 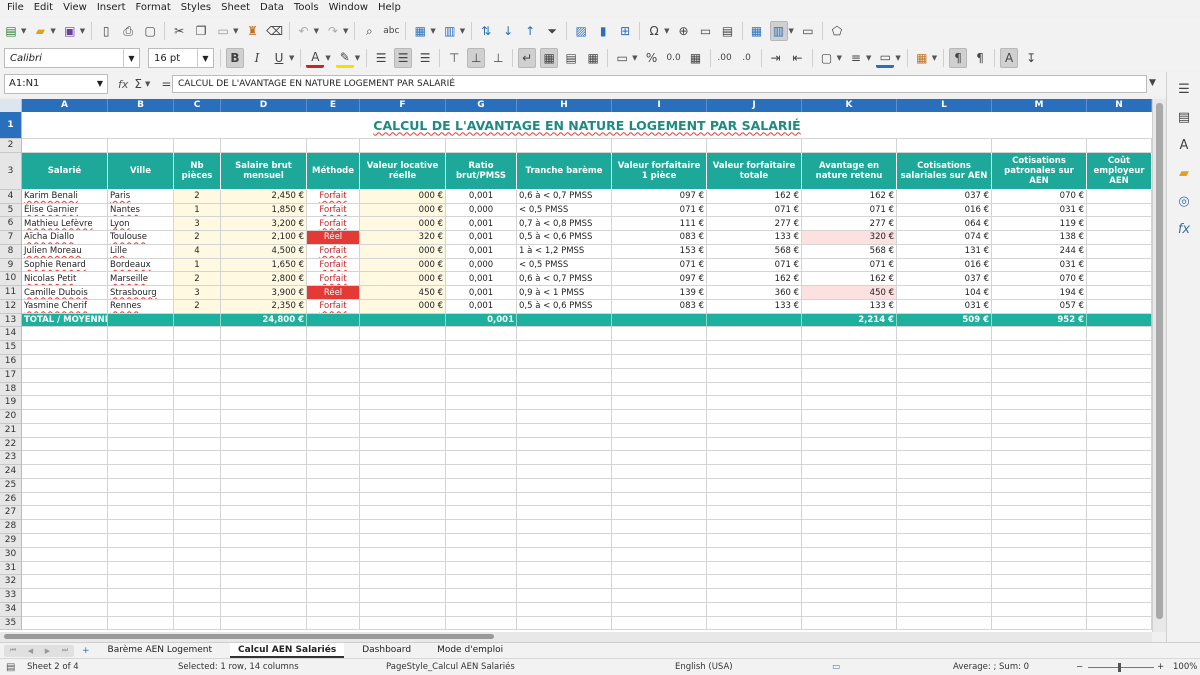 What do you see at coordinates (659, 171) in the screenshot?
I see `column-title: Valeur forfaitaire 1 pièce` at bounding box center [659, 171].